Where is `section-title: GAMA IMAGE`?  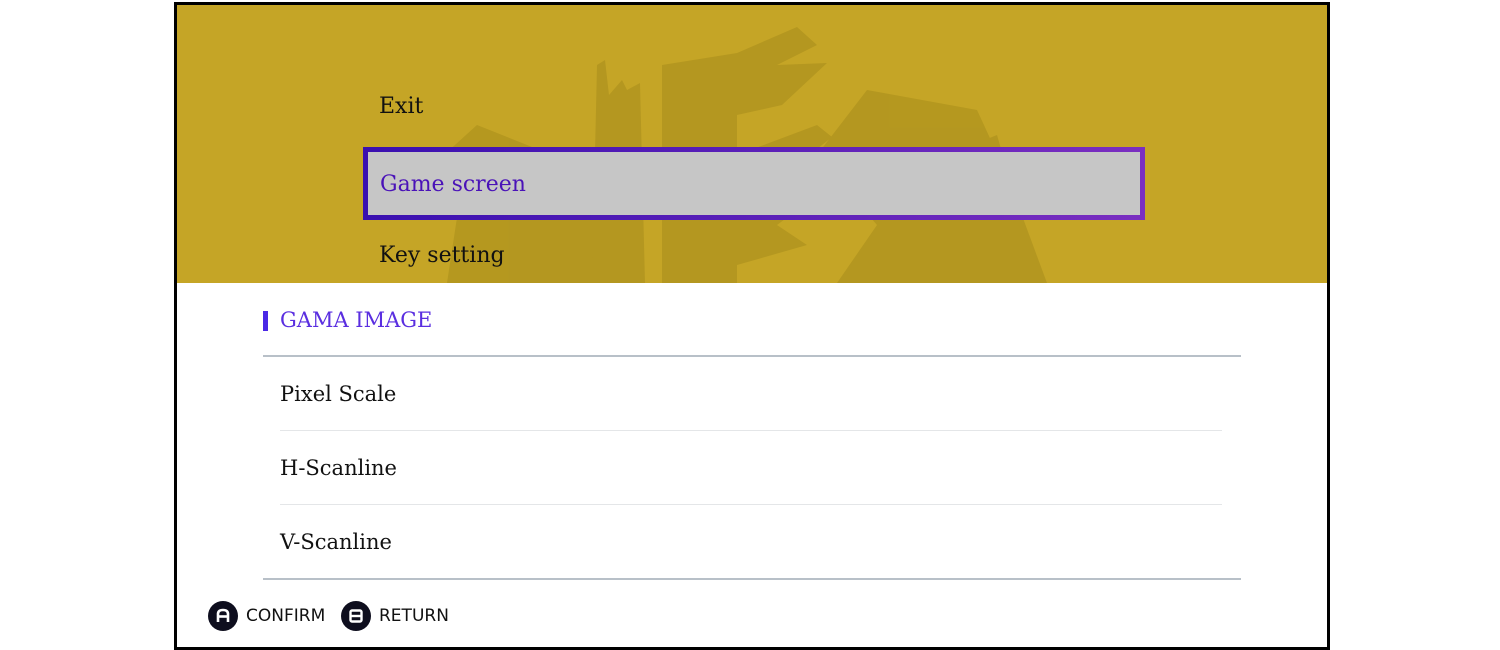
section-title: GAMA IMAGE is located at coordinates (356, 320).